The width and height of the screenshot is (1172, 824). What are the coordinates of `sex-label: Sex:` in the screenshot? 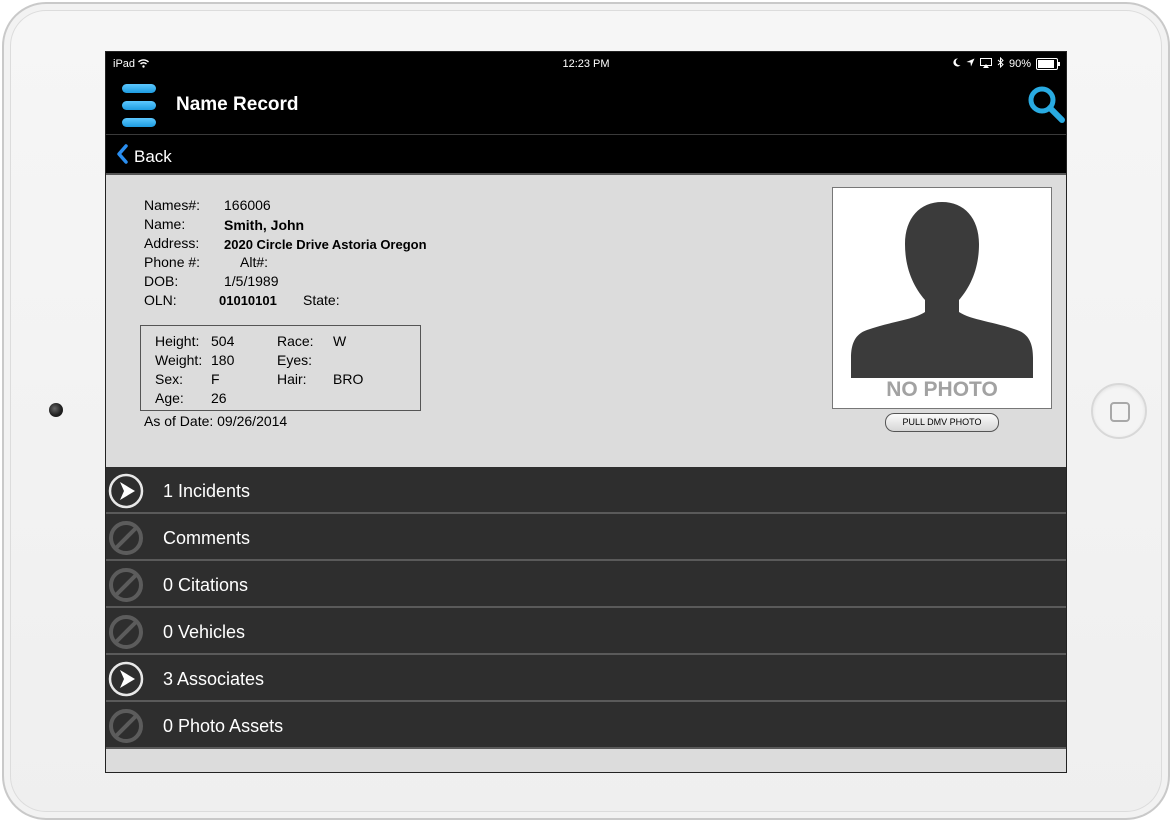 It's located at (169, 379).